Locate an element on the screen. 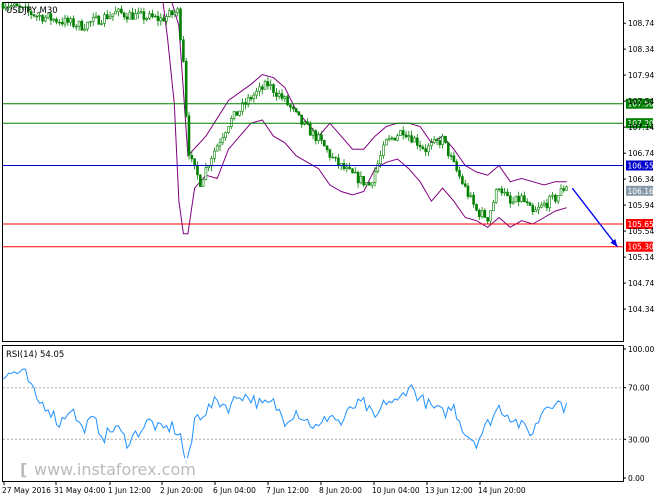 The height and width of the screenshot is (498, 664). price-tick-label: 104.74 is located at coordinates (641, 283).